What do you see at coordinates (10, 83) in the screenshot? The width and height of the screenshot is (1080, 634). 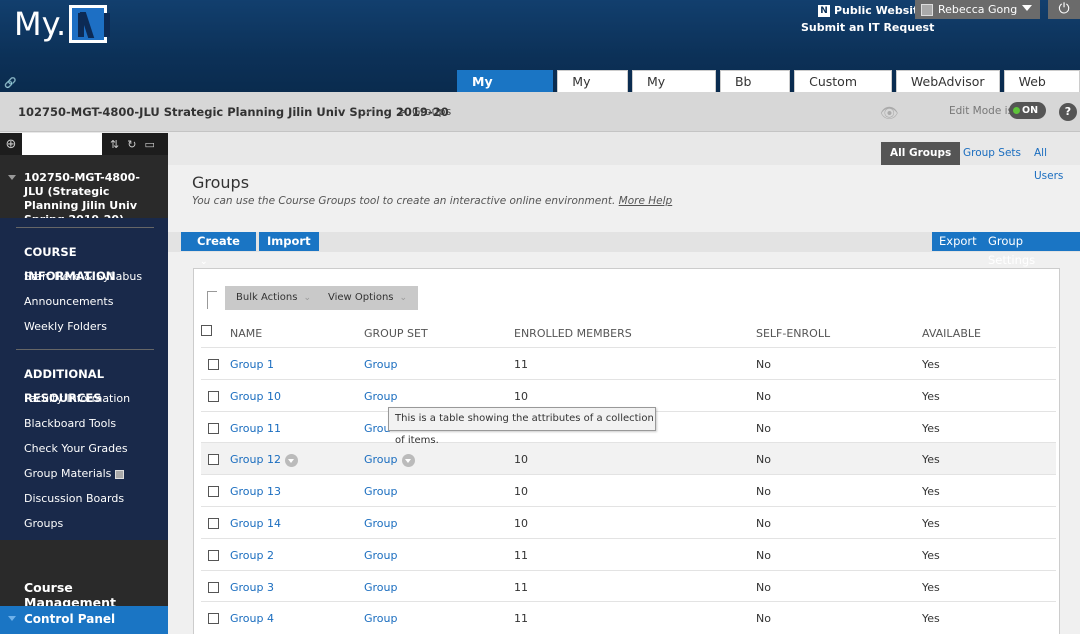 I see `link-icon: 🔗` at bounding box center [10, 83].